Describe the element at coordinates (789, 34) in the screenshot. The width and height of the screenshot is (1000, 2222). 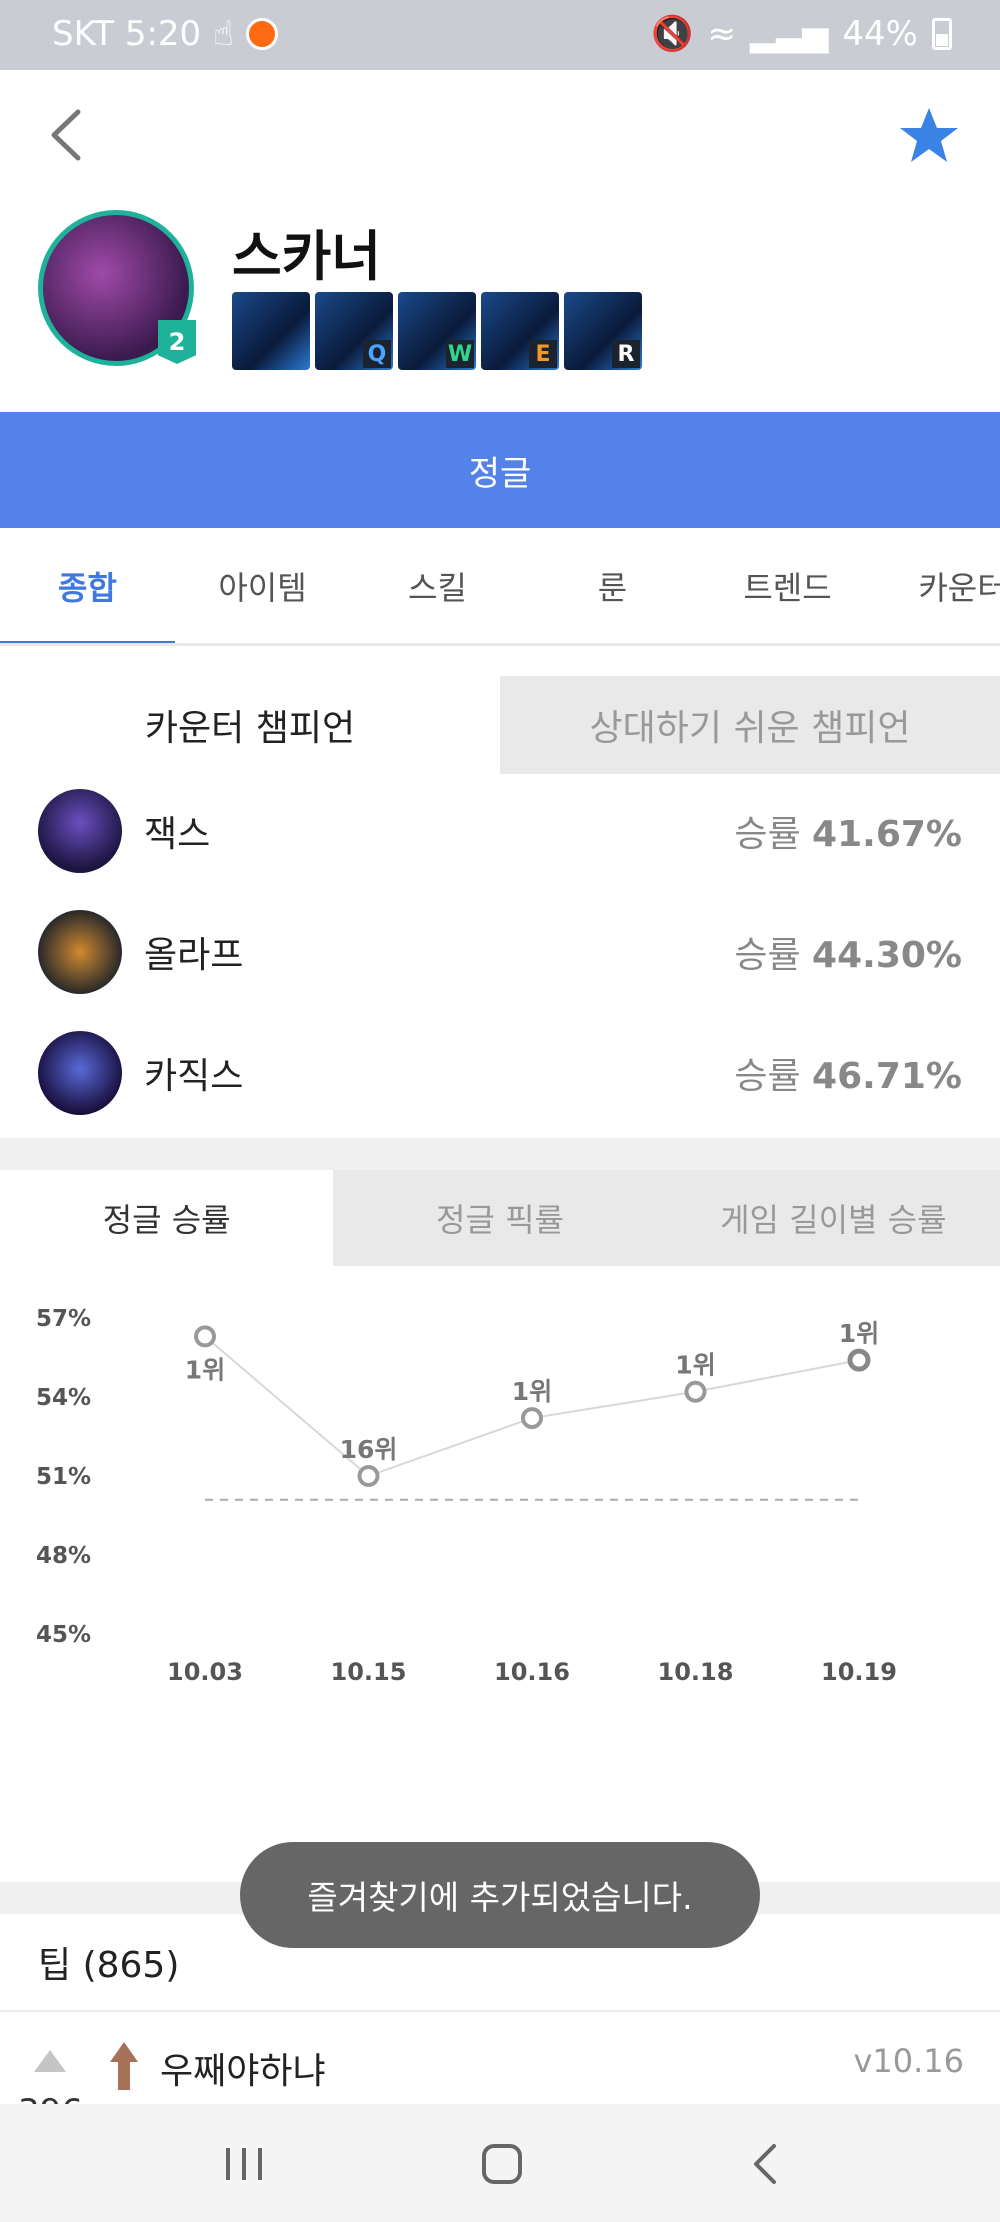
I see `signal-icon: ▂▃▅` at that location.